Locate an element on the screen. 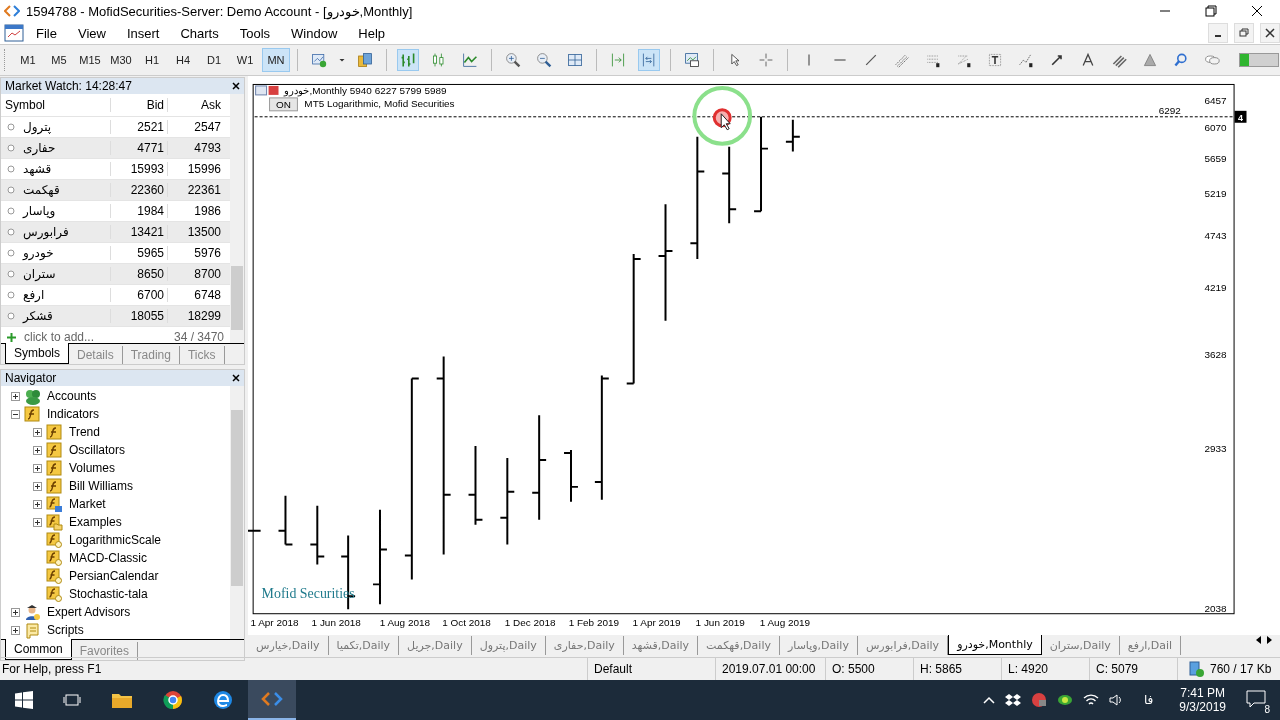 The height and width of the screenshot is (720, 1280). ask-price: 5976 is located at coordinates (207, 253).